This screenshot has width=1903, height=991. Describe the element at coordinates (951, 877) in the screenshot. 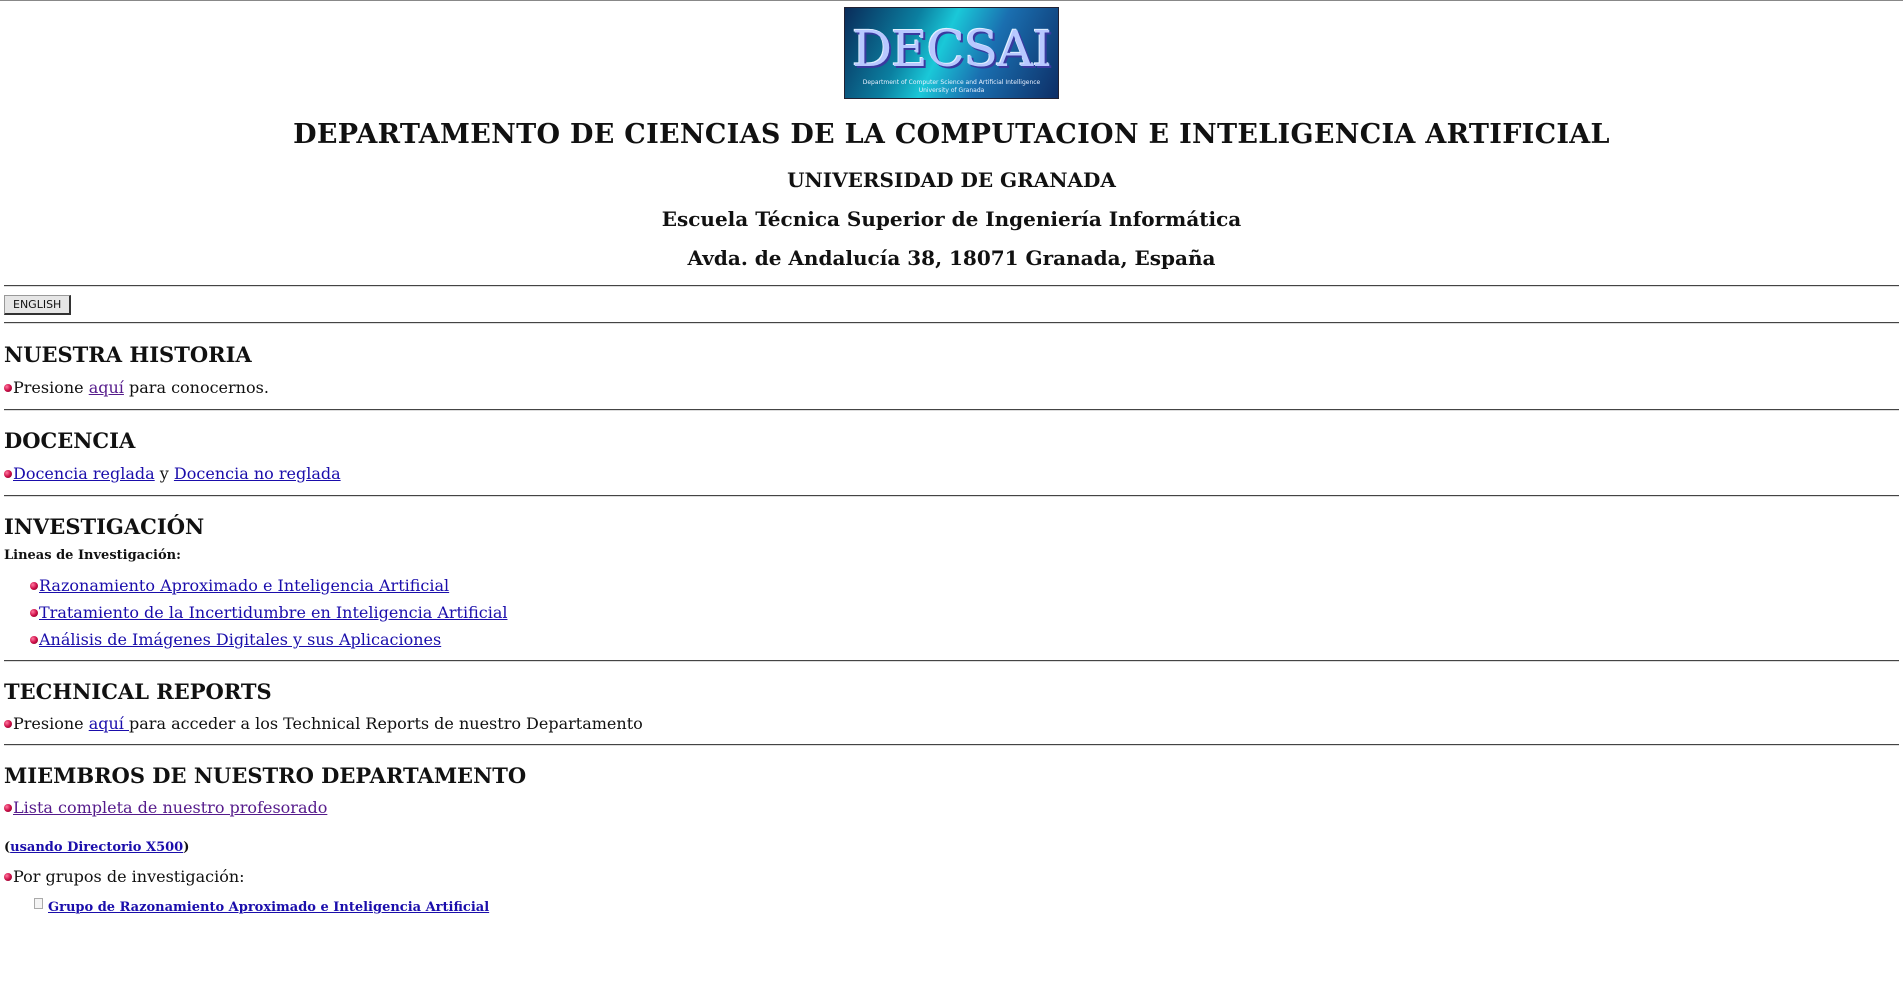

I see `grupos-line: Por grupos de investigación:` at that location.